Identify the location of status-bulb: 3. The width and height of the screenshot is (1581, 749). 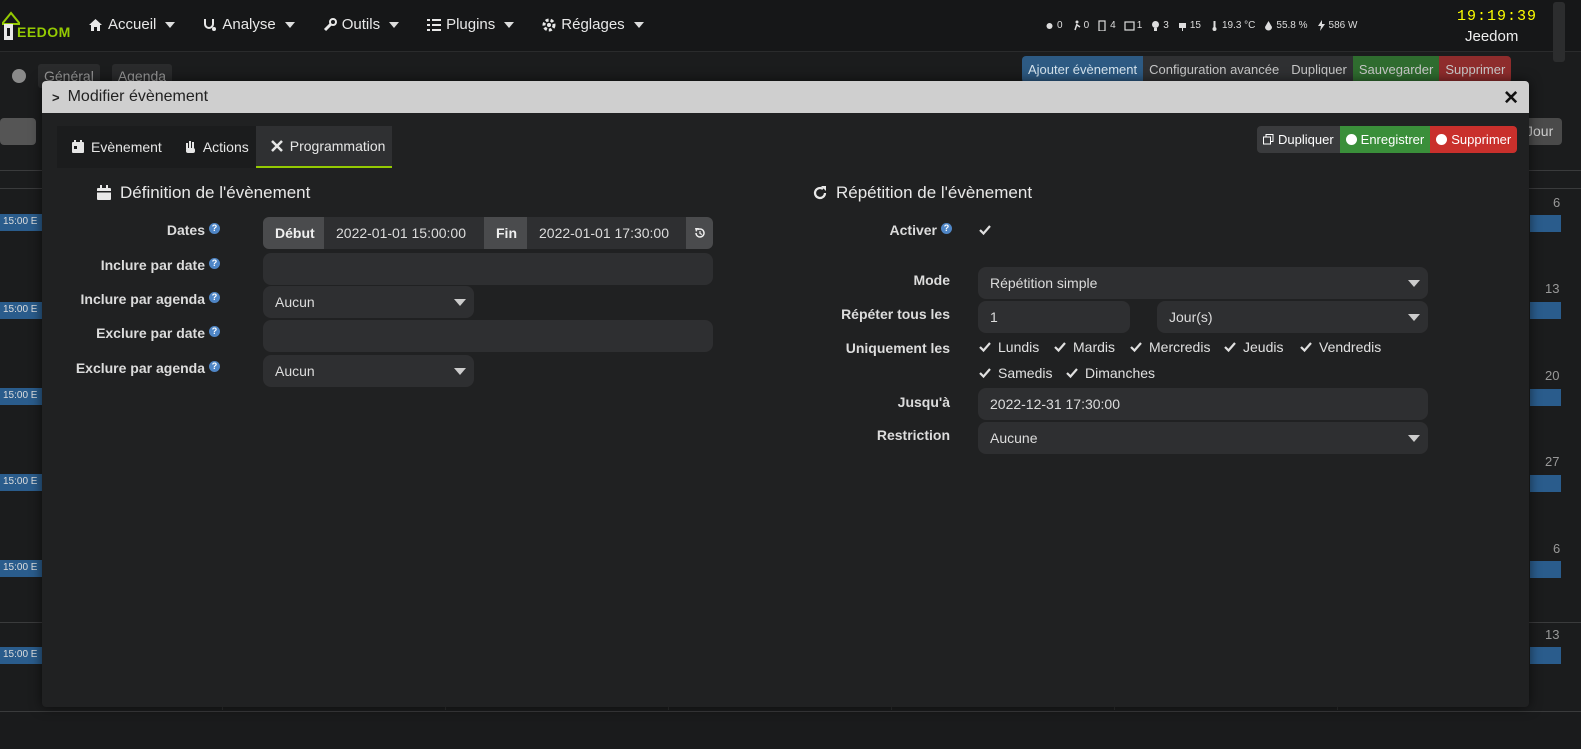
(1159, 25).